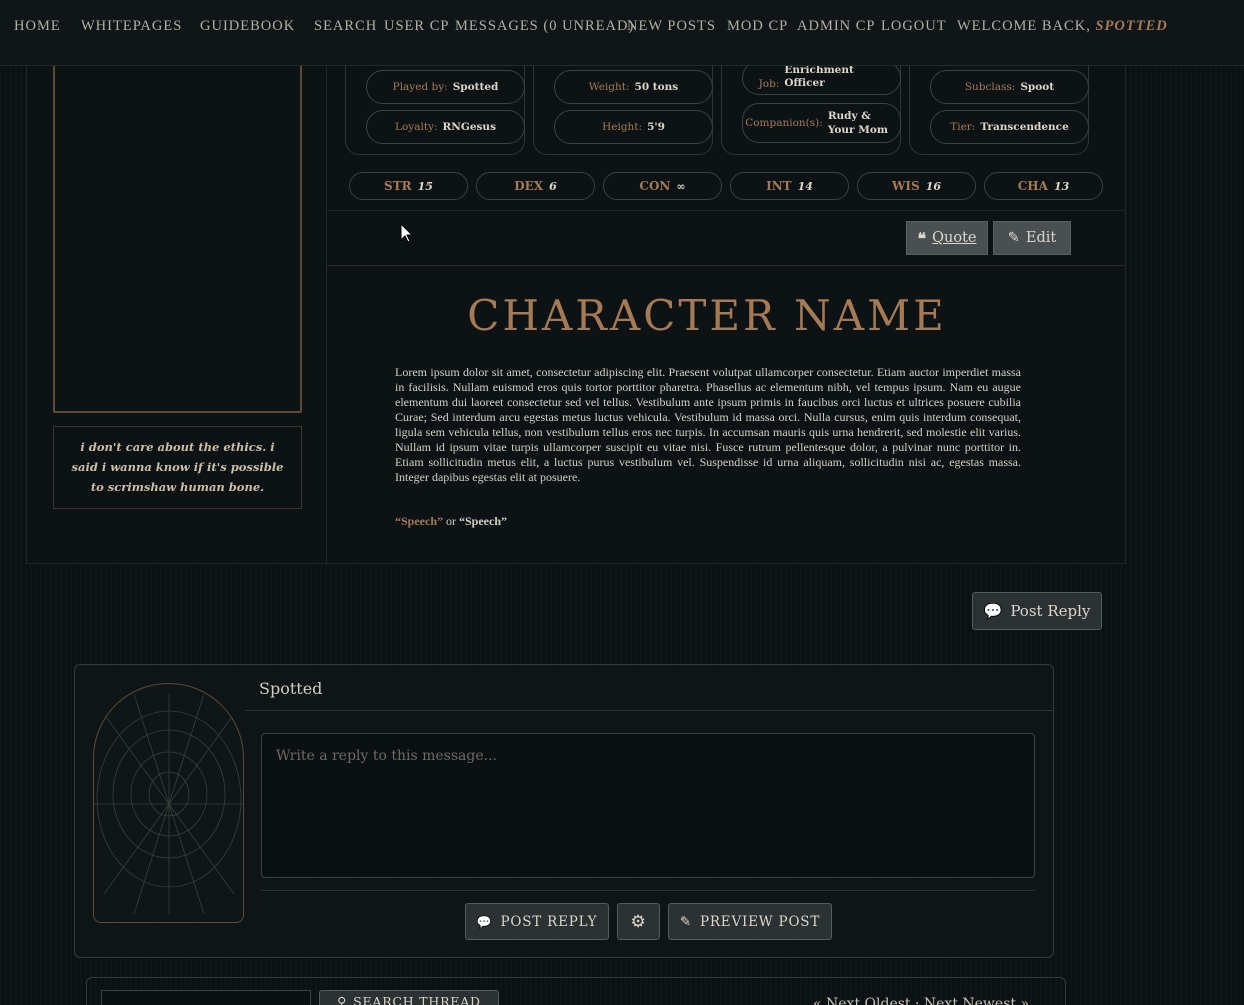 This screenshot has height=1005, width=1244. I want to click on ability-value: 14, so click(805, 186).